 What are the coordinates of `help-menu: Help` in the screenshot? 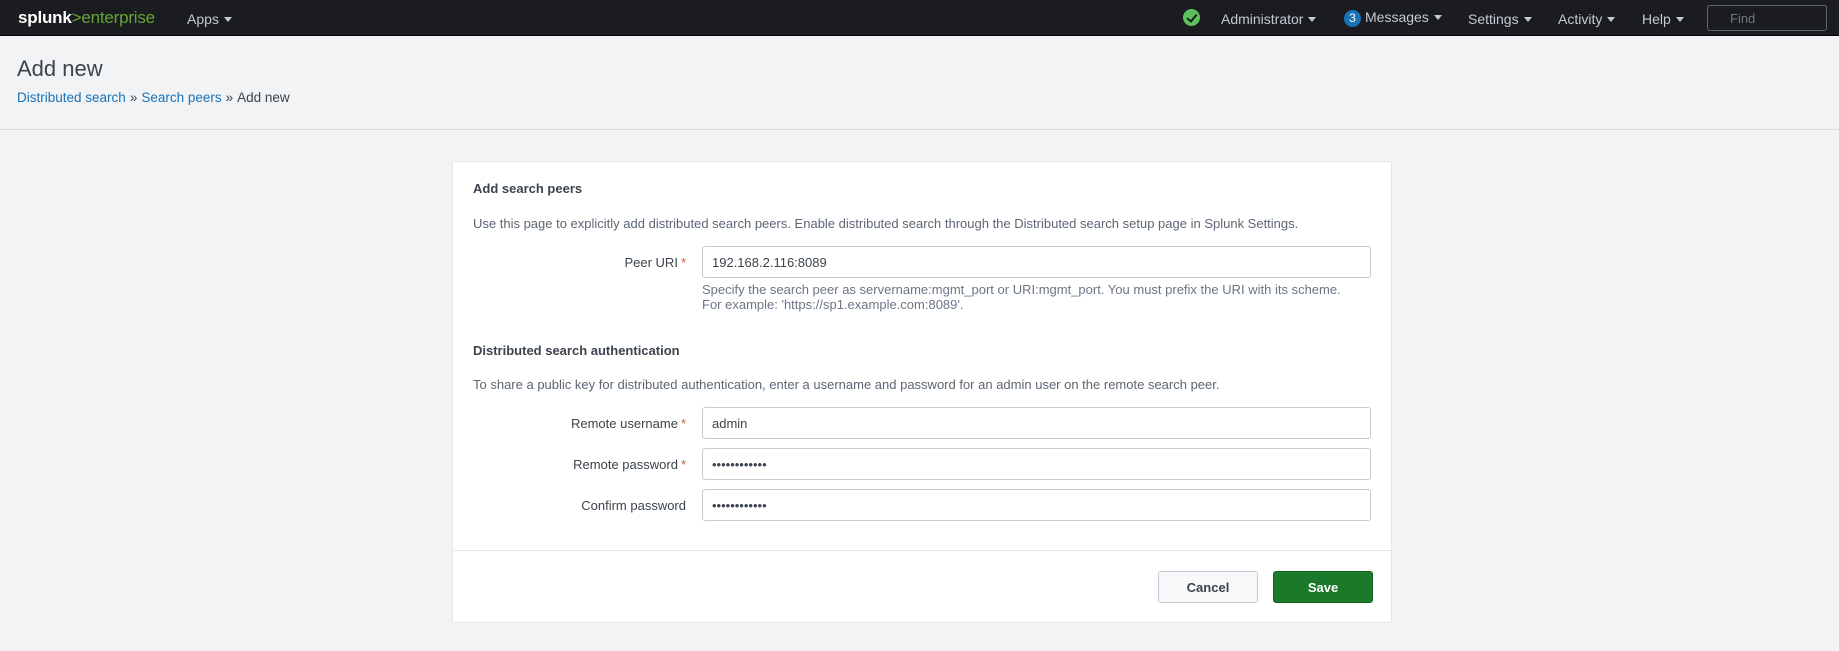 It's located at (1663, 19).